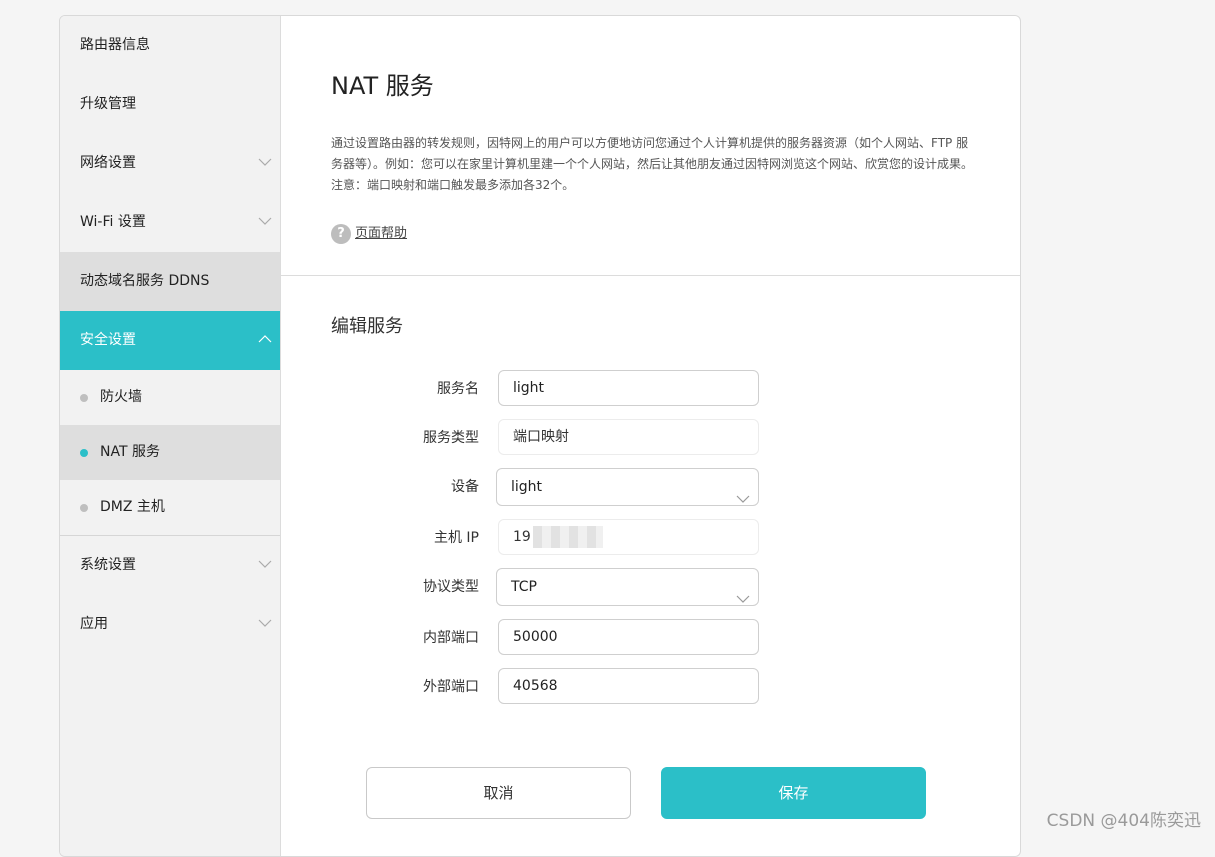 Image resolution: width=1215 pixels, height=857 pixels. What do you see at coordinates (341, 234) in the screenshot?
I see `help-question-icon: ?` at bounding box center [341, 234].